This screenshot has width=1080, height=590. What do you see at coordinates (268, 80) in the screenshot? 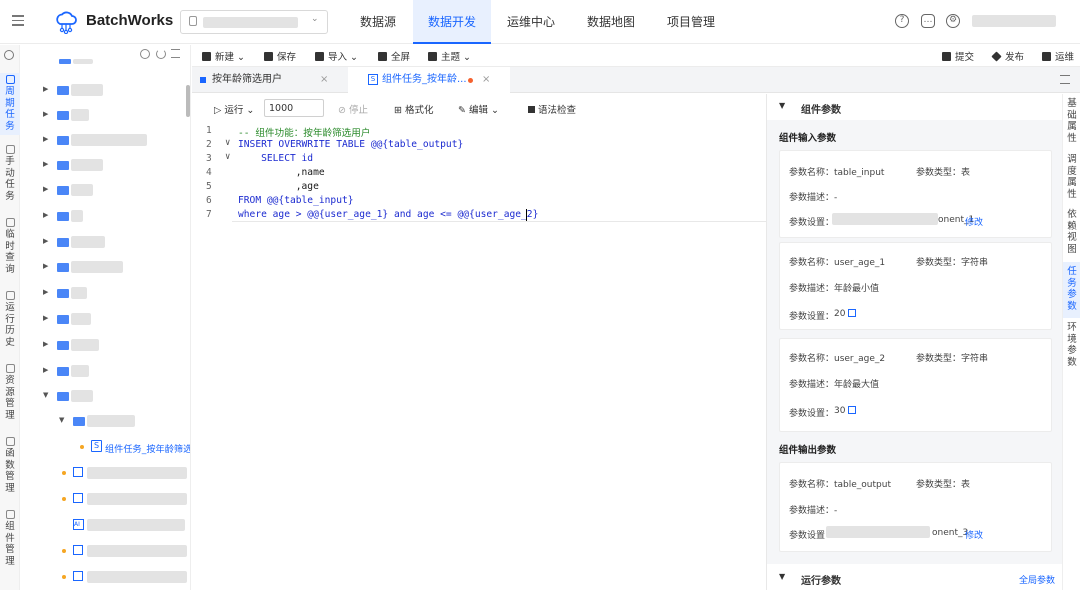
I see `tab-age-filter-users: 按年龄筛选用户 ×` at bounding box center [268, 80].